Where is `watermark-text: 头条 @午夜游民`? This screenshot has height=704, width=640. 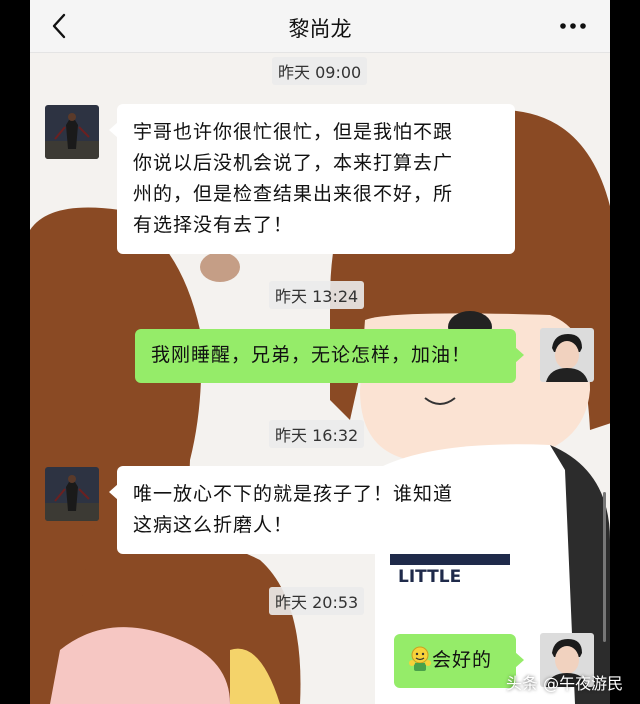 watermark-text: 头条 @午夜游民 is located at coordinates (565, 683).